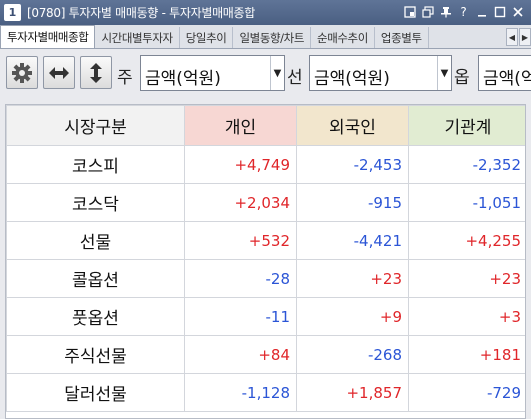 Image resolution: width=531 pixels, height=419 pixels. What do you see at coordinates (240, 316) in the screenshot?
I see `value-individual: -11` at bounding box center [240, 316].